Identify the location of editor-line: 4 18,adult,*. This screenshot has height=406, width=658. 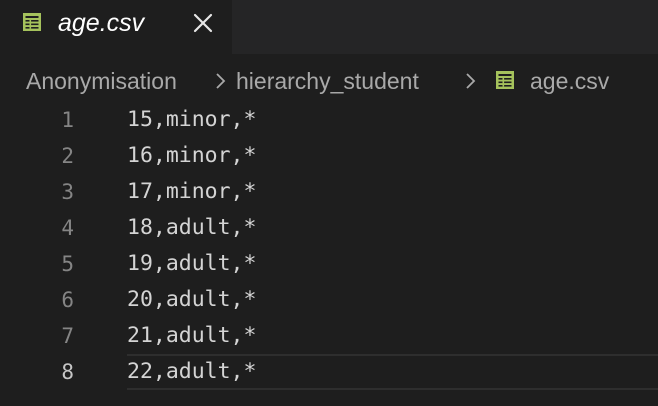
(329, 228).